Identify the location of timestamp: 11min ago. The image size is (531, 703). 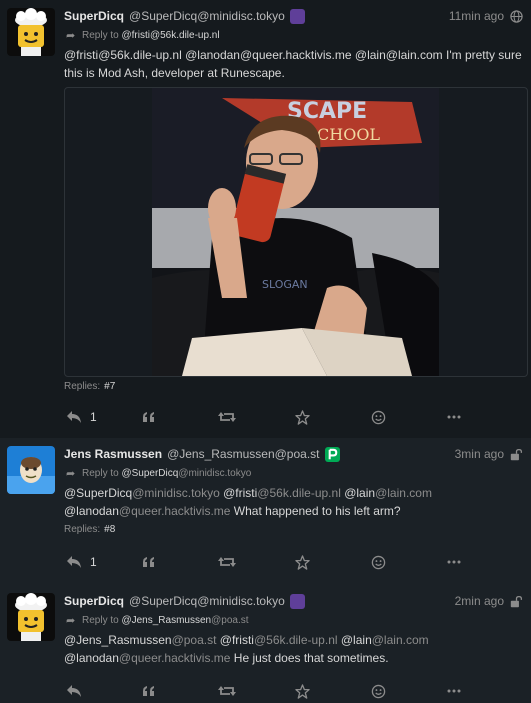
(486, 16).